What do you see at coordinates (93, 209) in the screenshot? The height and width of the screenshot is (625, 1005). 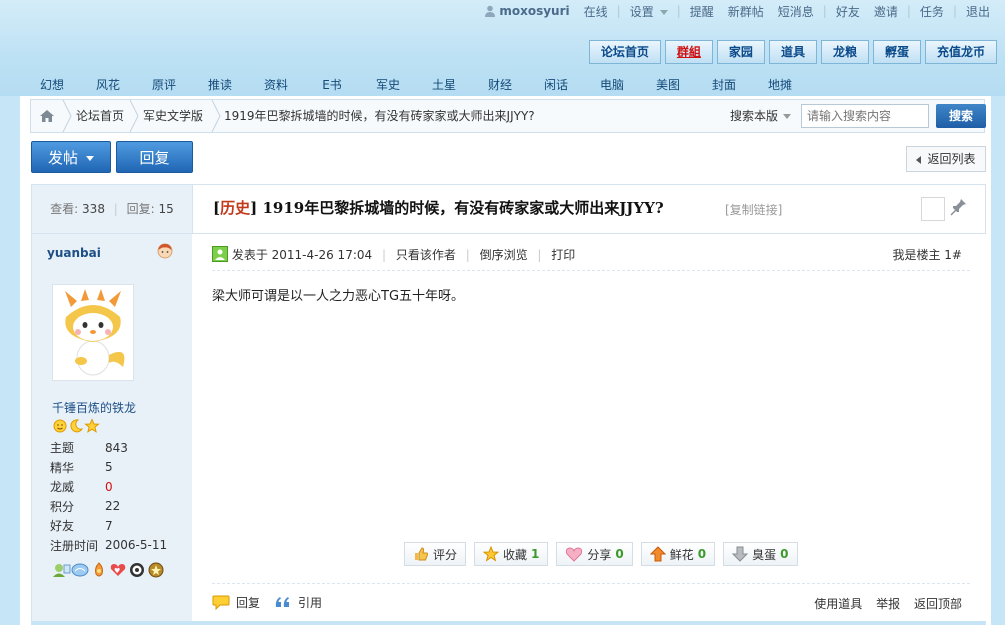 I see `view-count: 338` at bounding box center [93, 209].